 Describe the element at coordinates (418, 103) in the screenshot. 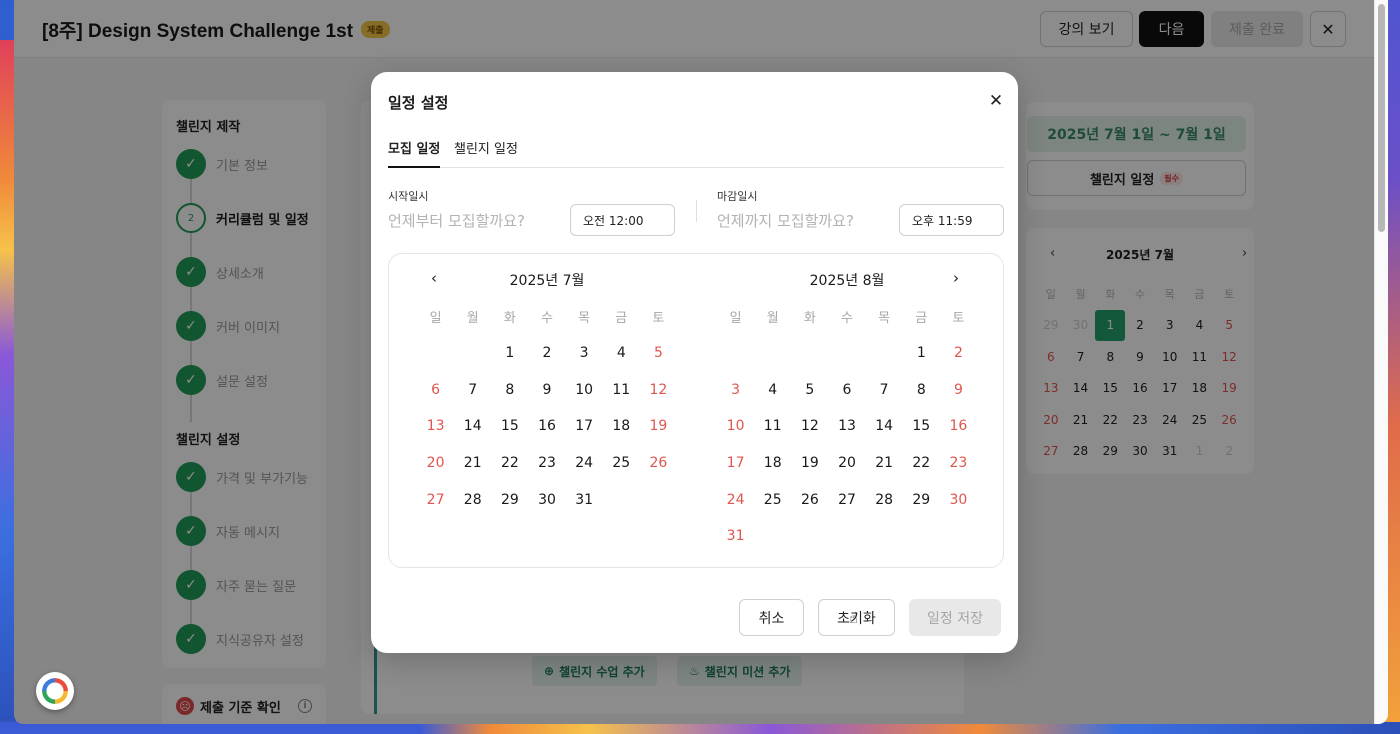

I see `modal-title: 일정 설정` at that location.